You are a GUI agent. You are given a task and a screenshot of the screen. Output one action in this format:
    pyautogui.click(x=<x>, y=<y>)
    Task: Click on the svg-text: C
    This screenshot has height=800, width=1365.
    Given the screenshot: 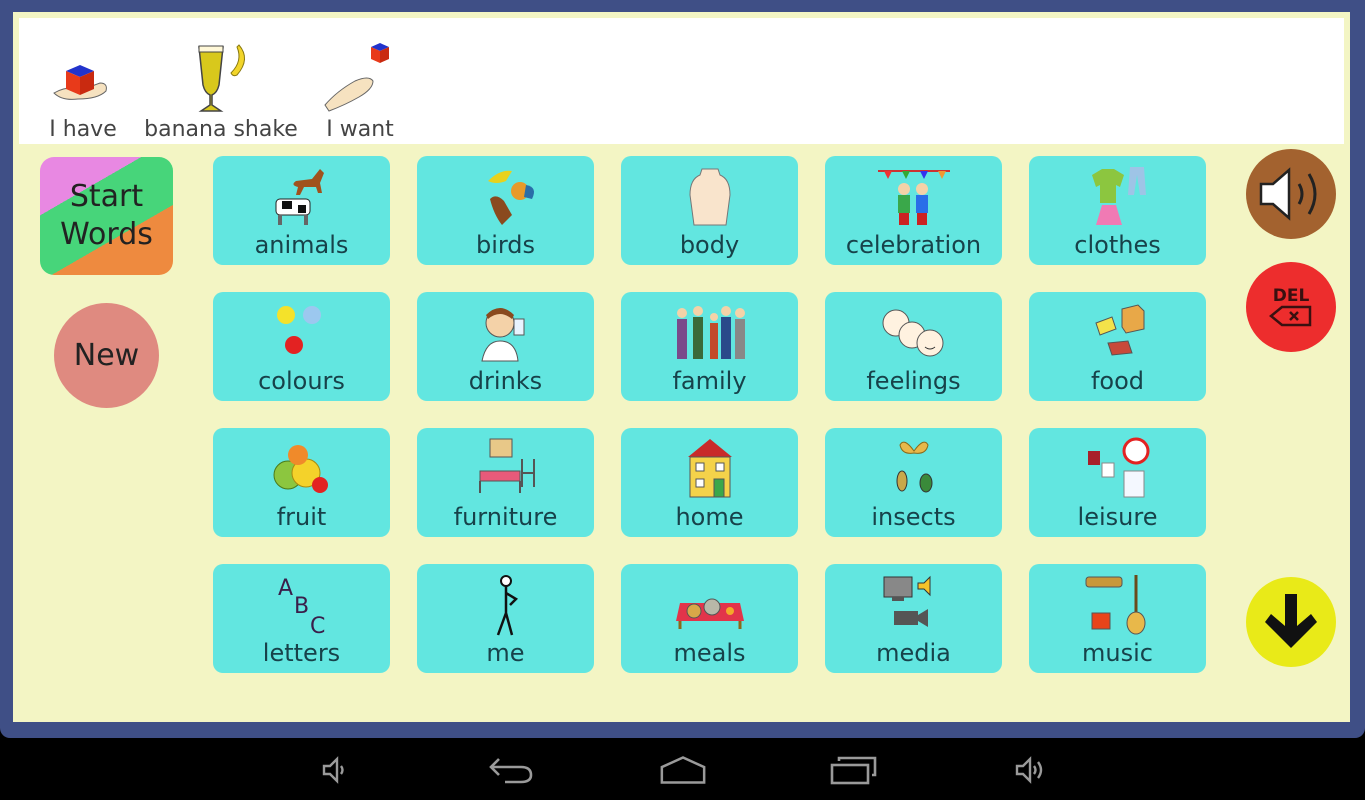 What is the action you would take?
    pyautogui.click(x=317, y=625)
    